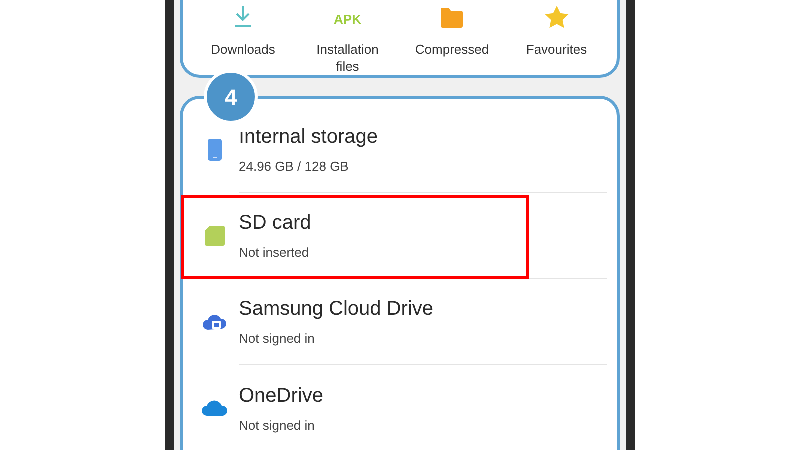 The height and width of the screenshot is (450, 800). What do you see at coordinates (348, 19) in the screenshot?
I see `apk-icon: APK` at bounding box center [348, 19].